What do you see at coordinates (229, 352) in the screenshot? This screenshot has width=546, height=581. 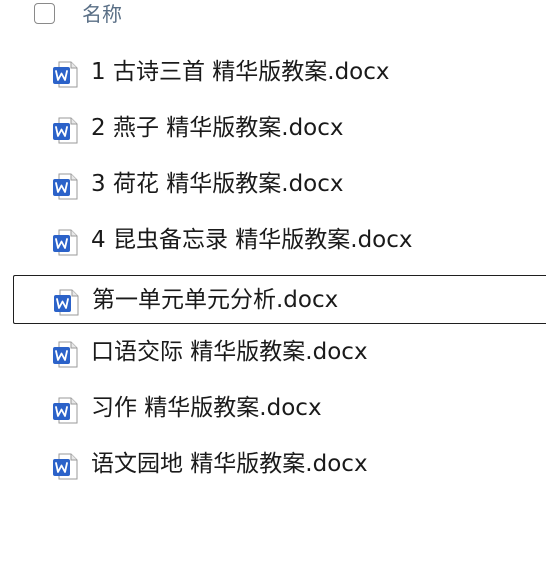 I see `file-name: 口语交际 精华版教案.docx` at bounding box center [229, 352].